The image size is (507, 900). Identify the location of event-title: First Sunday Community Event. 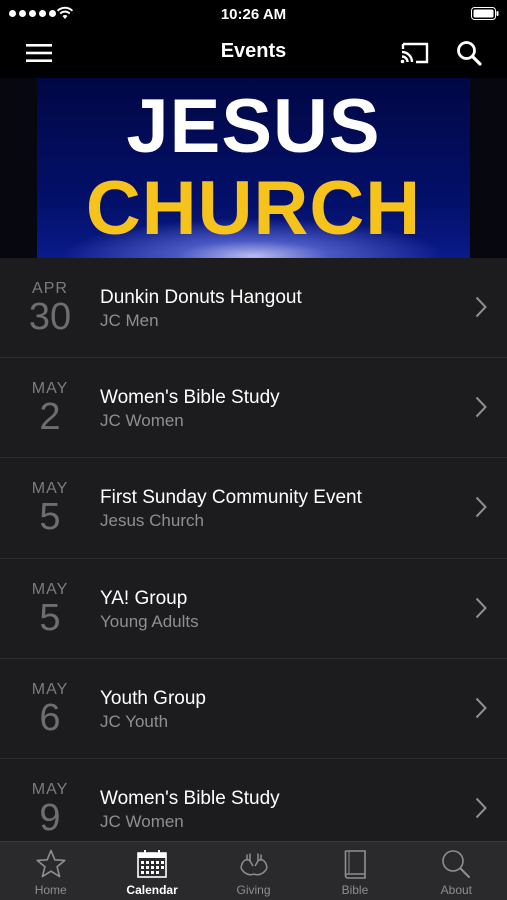
(231, 498).